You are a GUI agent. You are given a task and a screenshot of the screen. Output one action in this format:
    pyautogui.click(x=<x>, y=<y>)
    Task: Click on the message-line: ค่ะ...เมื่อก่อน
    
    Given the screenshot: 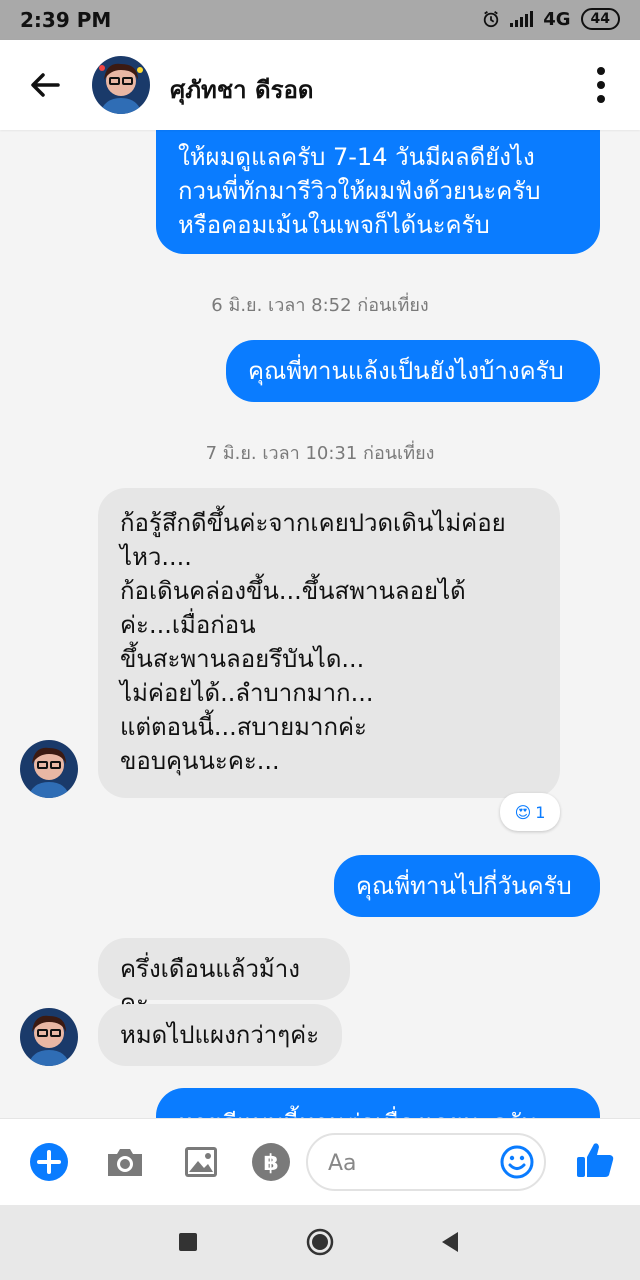 What is the action you would take?
    pyautogui.click(x=188, y=625)
    